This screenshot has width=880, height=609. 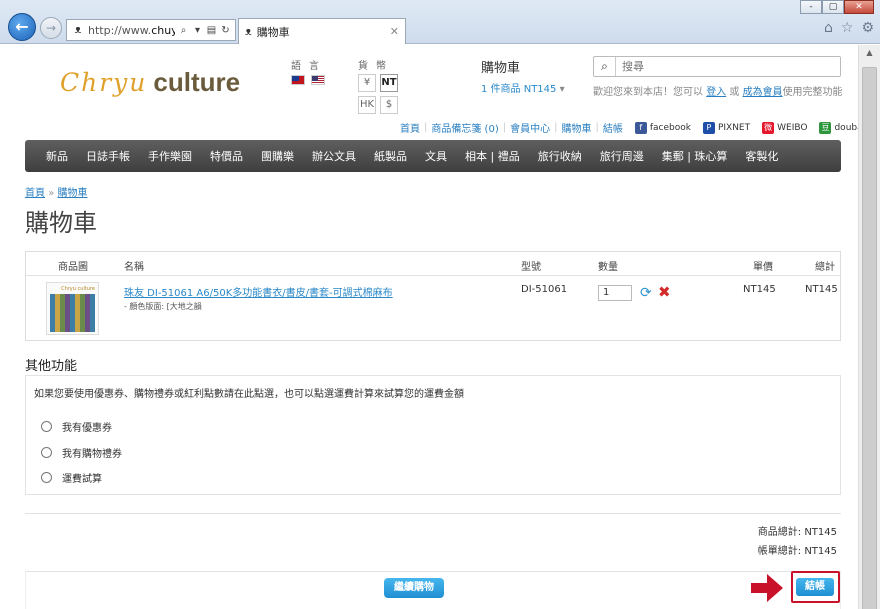 I want to click on welcome-text: 歡迎您來到本店！您可以 登入 或 成為會員使用完整功能, so click(x=718, y=90).